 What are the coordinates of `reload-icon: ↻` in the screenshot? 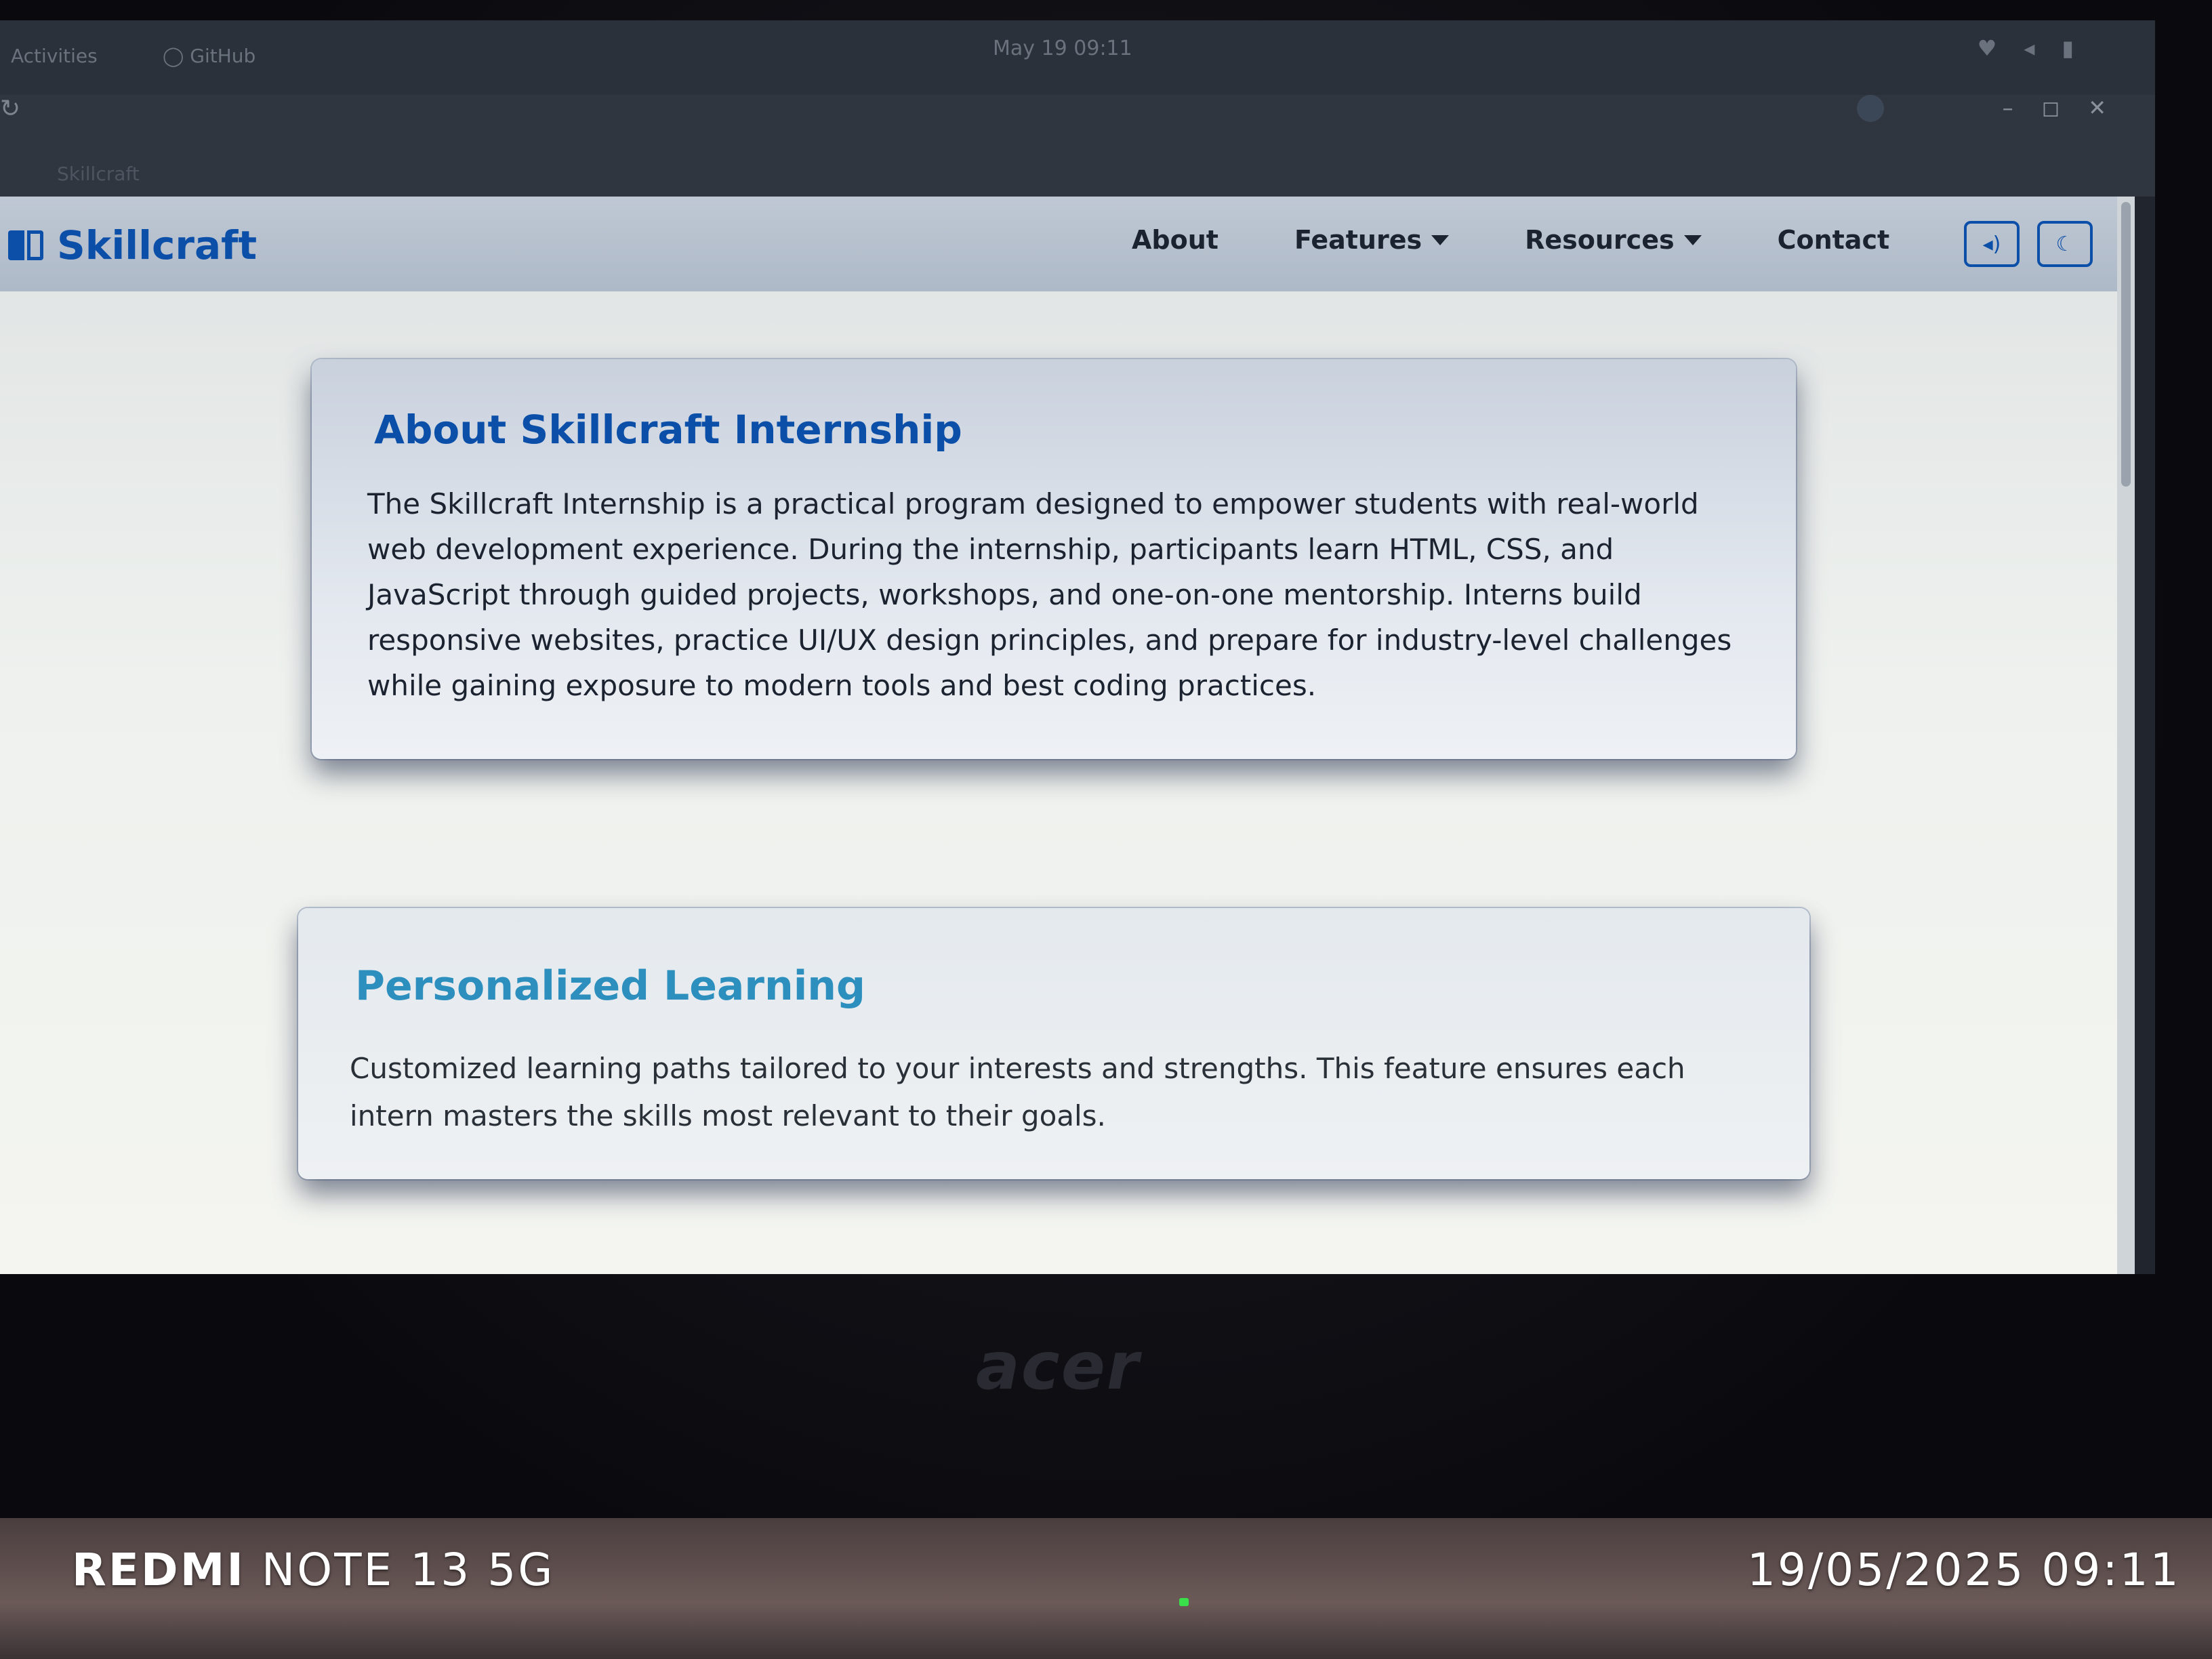 It's located at (10, 109).